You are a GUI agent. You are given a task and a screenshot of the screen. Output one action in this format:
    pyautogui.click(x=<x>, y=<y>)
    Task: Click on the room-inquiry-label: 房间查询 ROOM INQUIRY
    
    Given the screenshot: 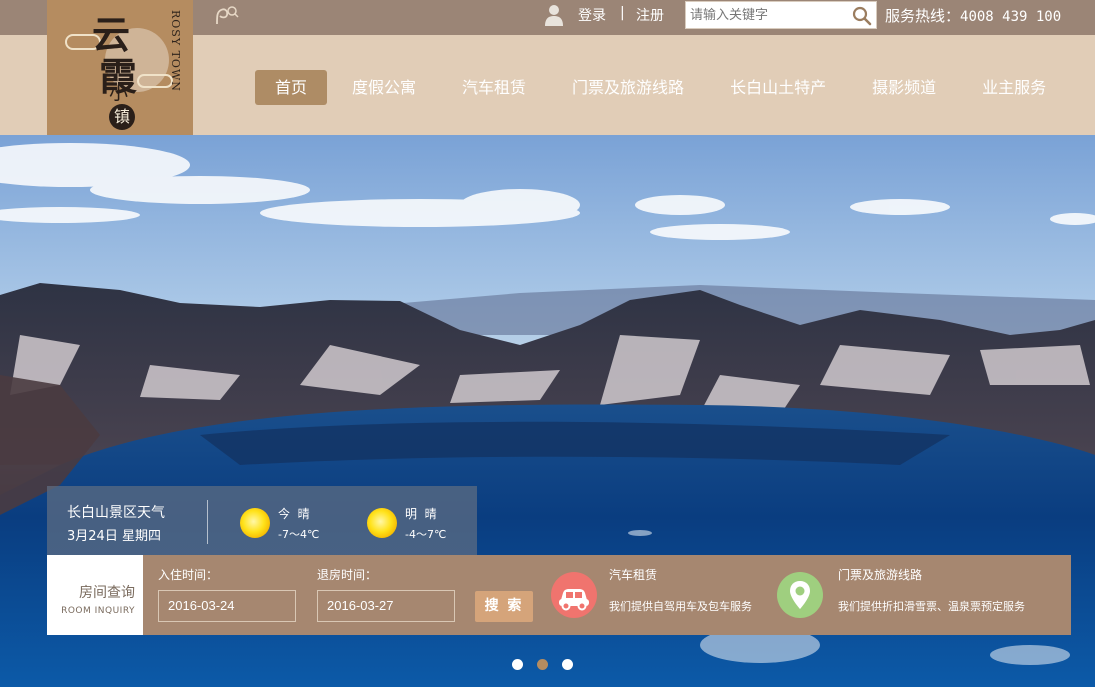 What is the action you would take?
    pyautogui.click(x=95, y=595)
    